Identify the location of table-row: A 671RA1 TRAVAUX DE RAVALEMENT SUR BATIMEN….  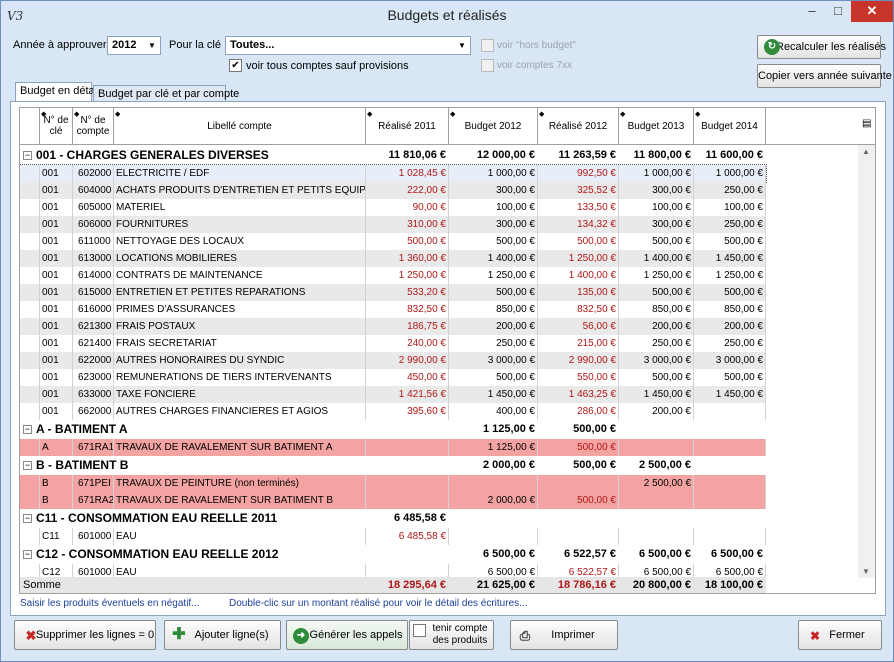
(393, 447).